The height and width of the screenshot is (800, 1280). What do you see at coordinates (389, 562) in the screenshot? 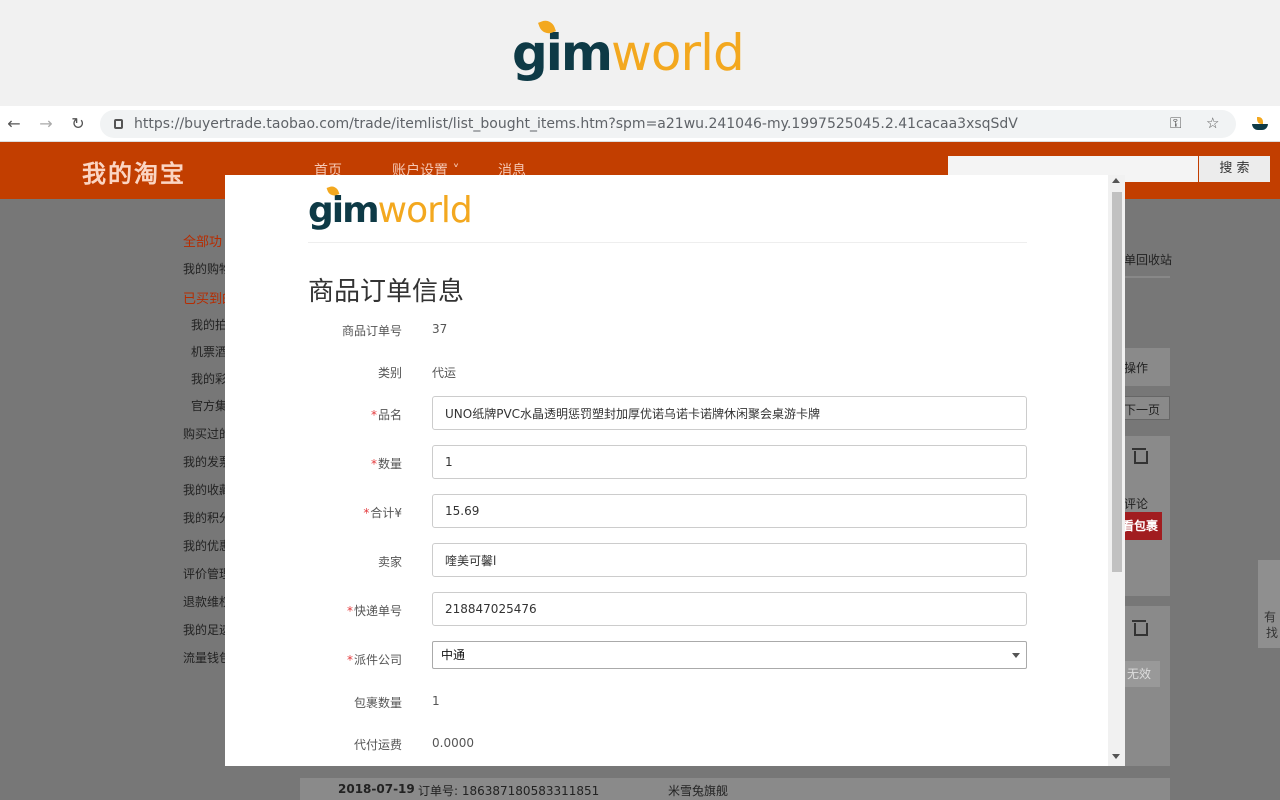
I see `seller-label: 卖家` at bounding box center [389, 562].